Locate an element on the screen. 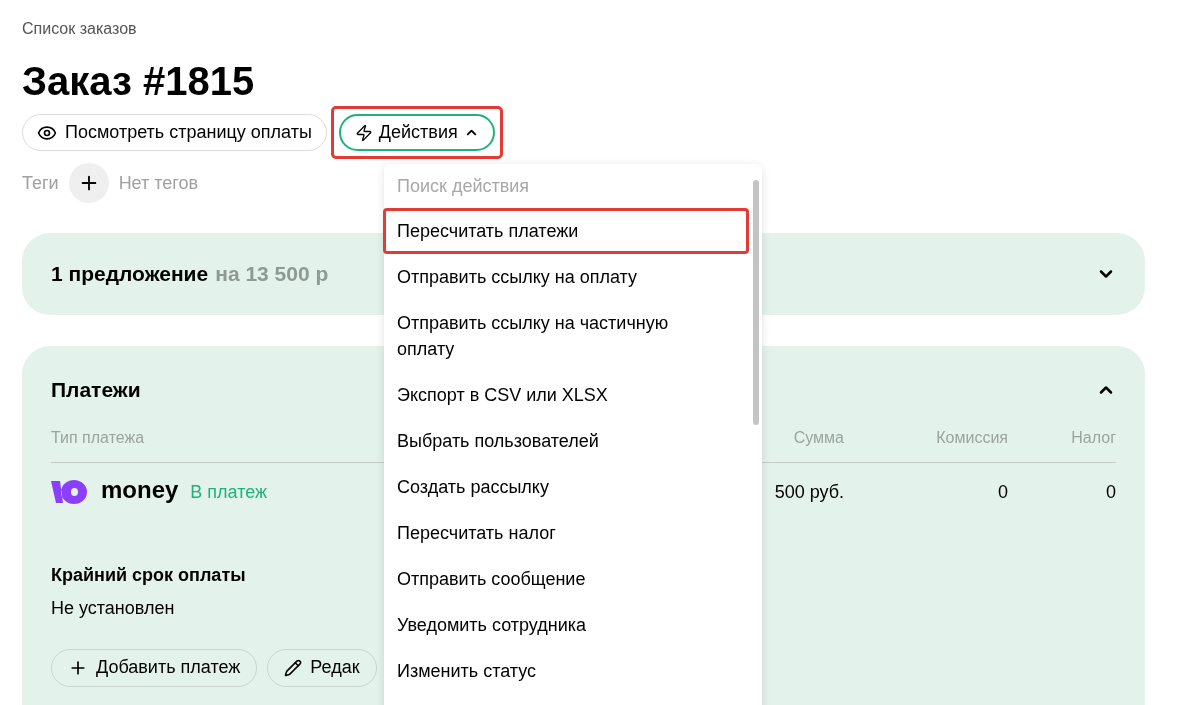  menu-item: Уведомить сотрудника is located at coordinates (554, 625).